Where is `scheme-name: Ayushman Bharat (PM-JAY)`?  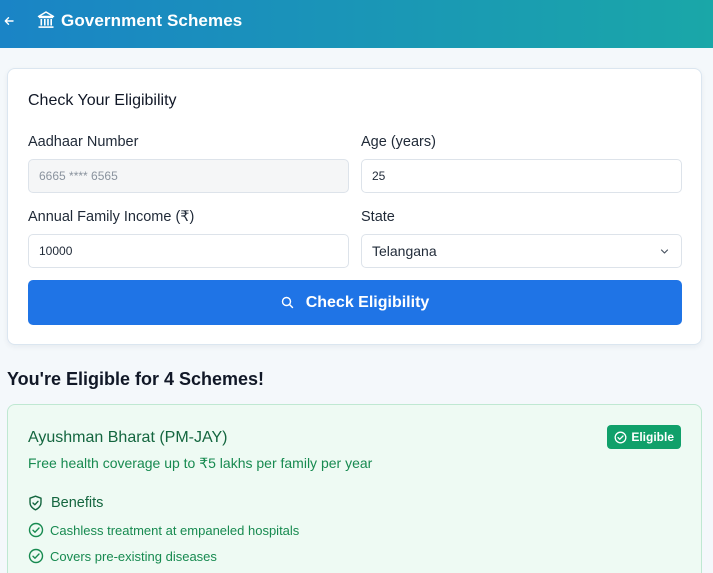 scheme-name: Ayushman Bharat (PM-JAY) is located at coordinates (128, 437).